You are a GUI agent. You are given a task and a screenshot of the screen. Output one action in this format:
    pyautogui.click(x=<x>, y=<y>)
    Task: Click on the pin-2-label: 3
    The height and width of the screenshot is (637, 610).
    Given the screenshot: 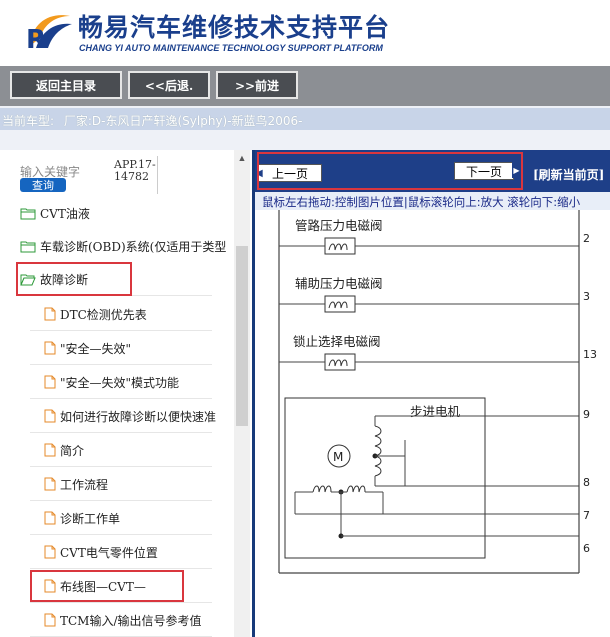 What is the action you would take?
    pyautogui.click(x=586, y=296)
    